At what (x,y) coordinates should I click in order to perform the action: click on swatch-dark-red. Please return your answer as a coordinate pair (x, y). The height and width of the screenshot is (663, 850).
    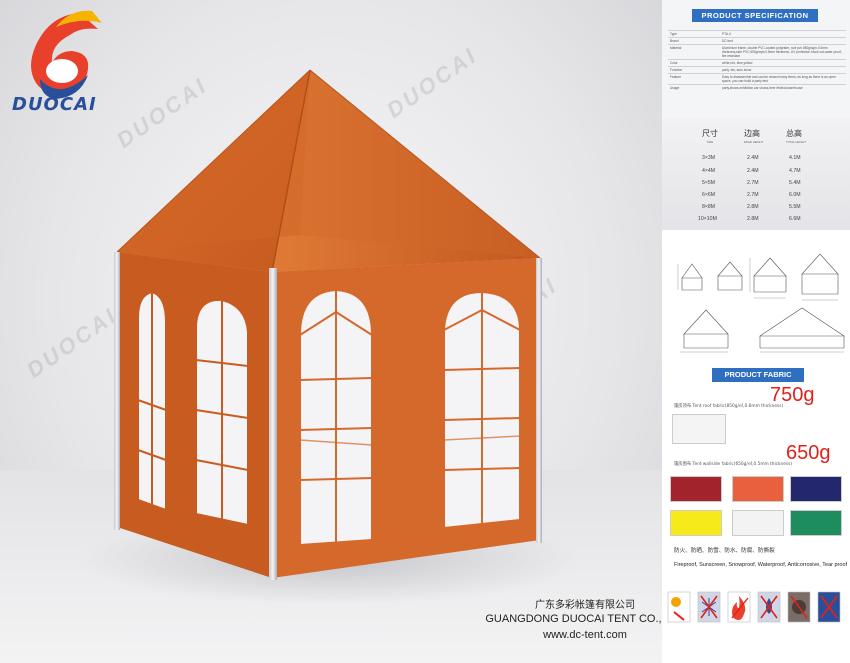
    Looking at the image, I should click on (696, 489).